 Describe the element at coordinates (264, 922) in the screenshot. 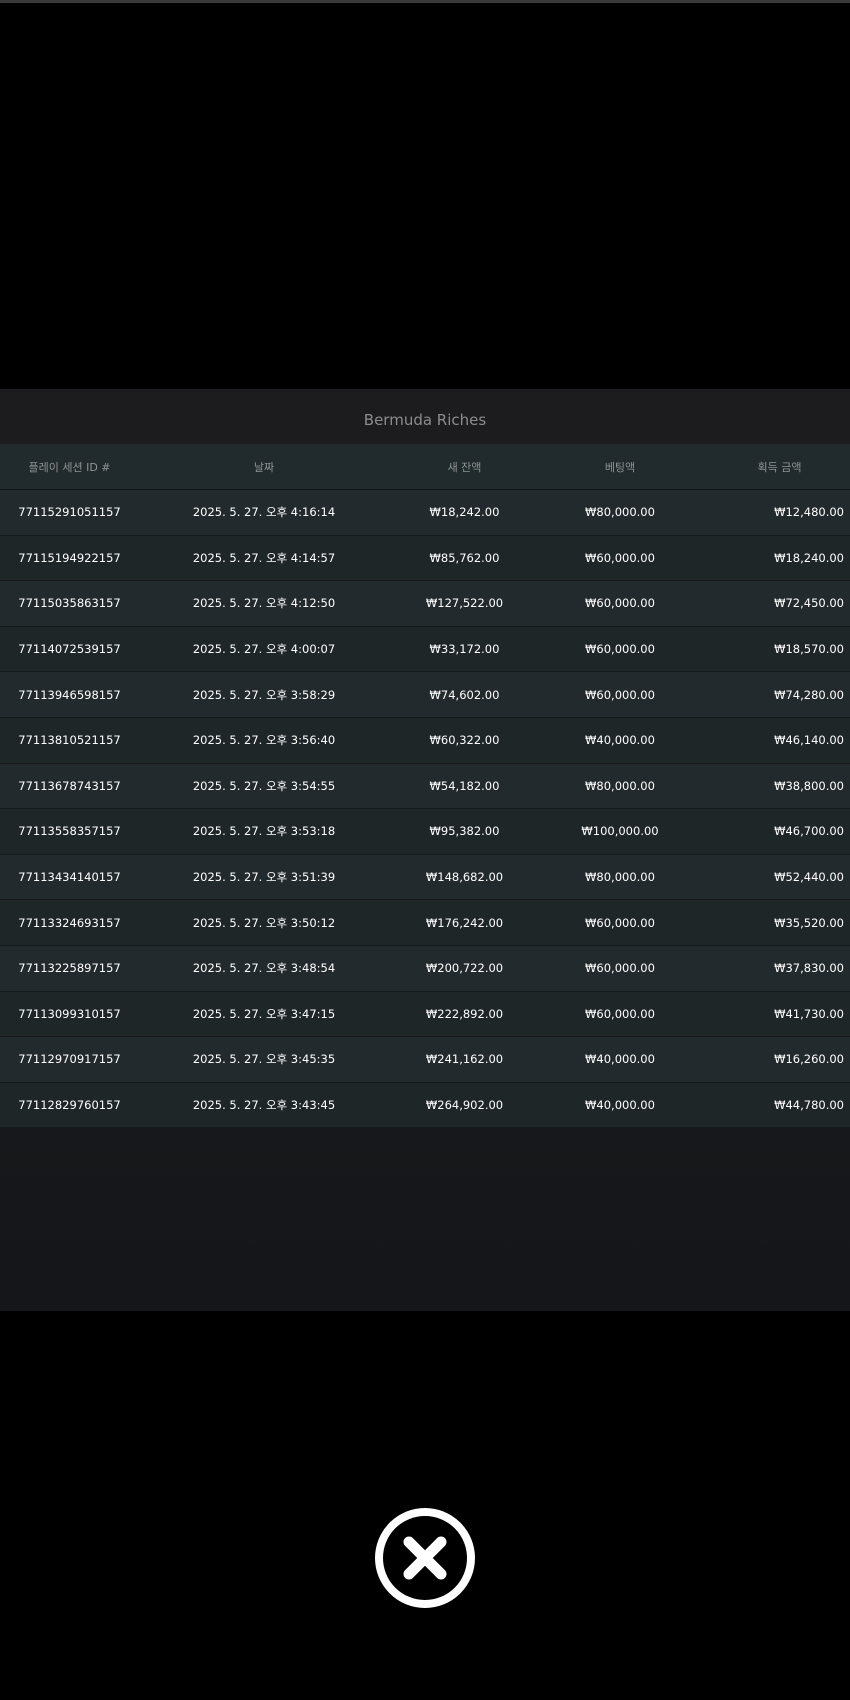

I see `cell-date: 2025. 5. 27. 오후 3:50:12` at that location.